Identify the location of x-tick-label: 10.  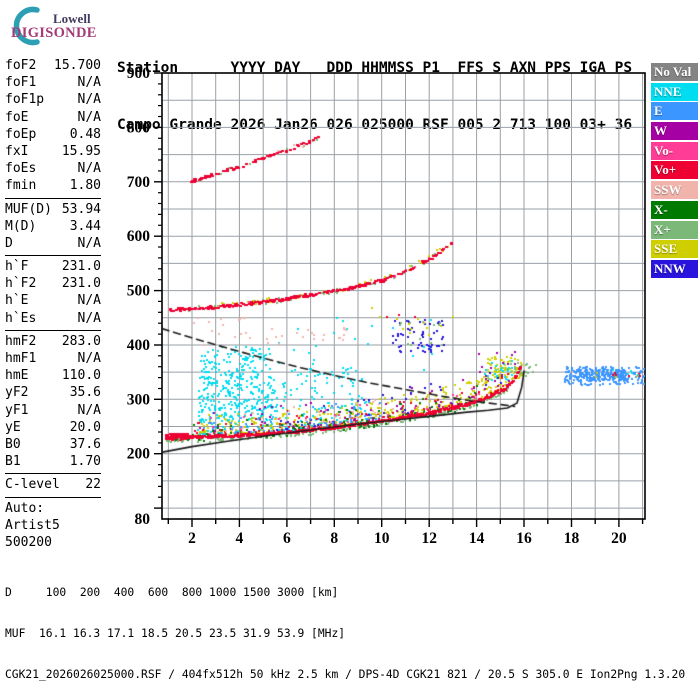
(382, 538).